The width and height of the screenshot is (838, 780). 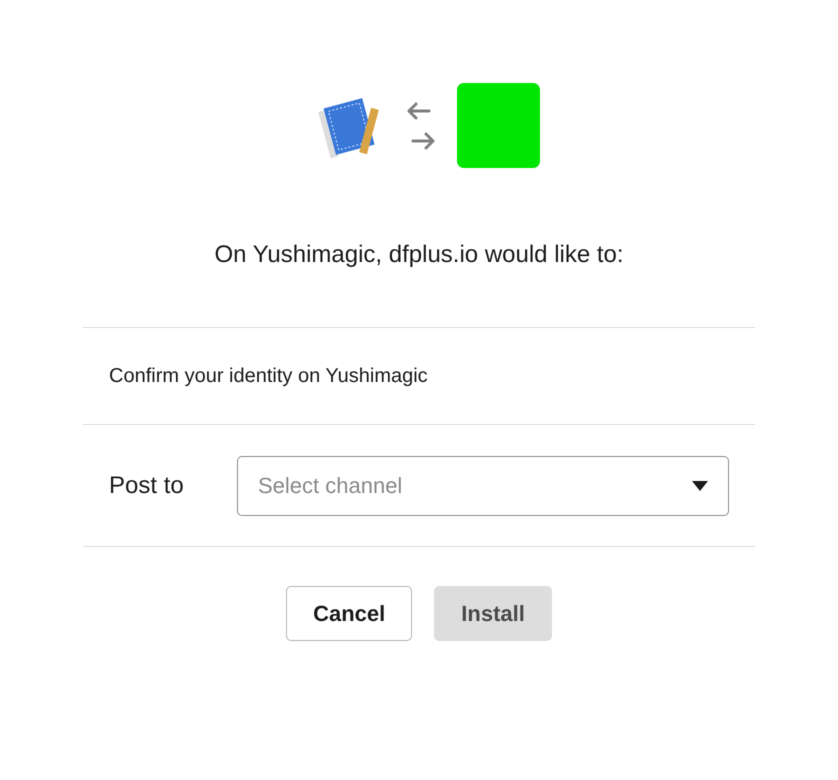 What do you see at coordinates (419, 255) in the screenshot?
I see `dialog-heading: On Yushimagic, dfplus.io would like to:` at bounding box center [419, 255].